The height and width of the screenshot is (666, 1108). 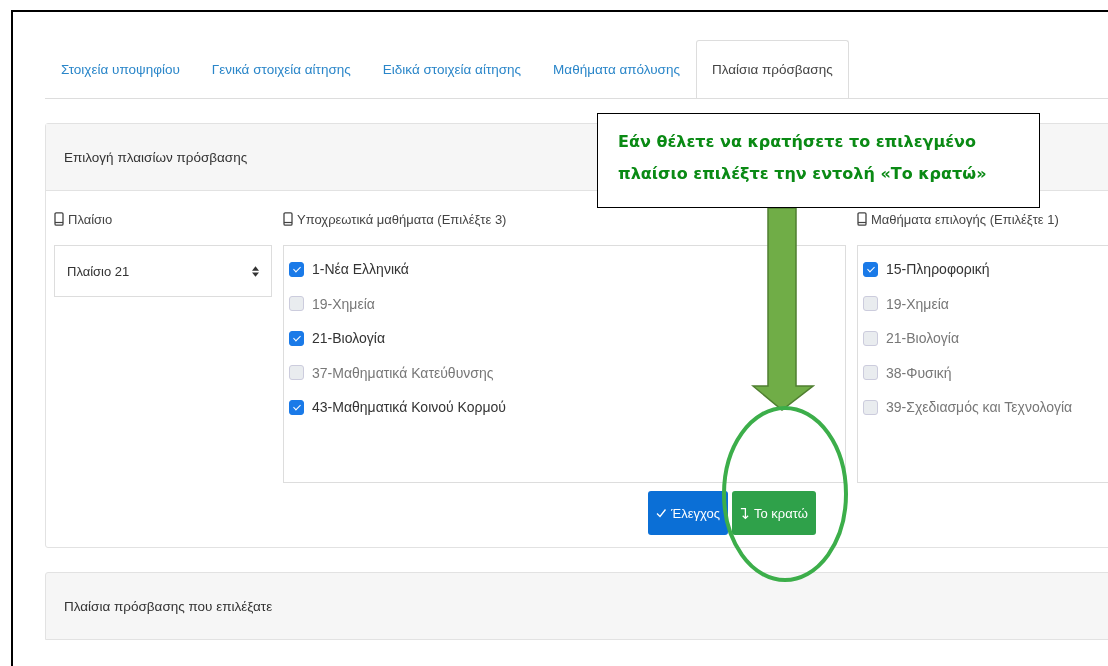 I want to click on tab: Γενικά στοιχεία αίτησης, so click(x=281, y=69).